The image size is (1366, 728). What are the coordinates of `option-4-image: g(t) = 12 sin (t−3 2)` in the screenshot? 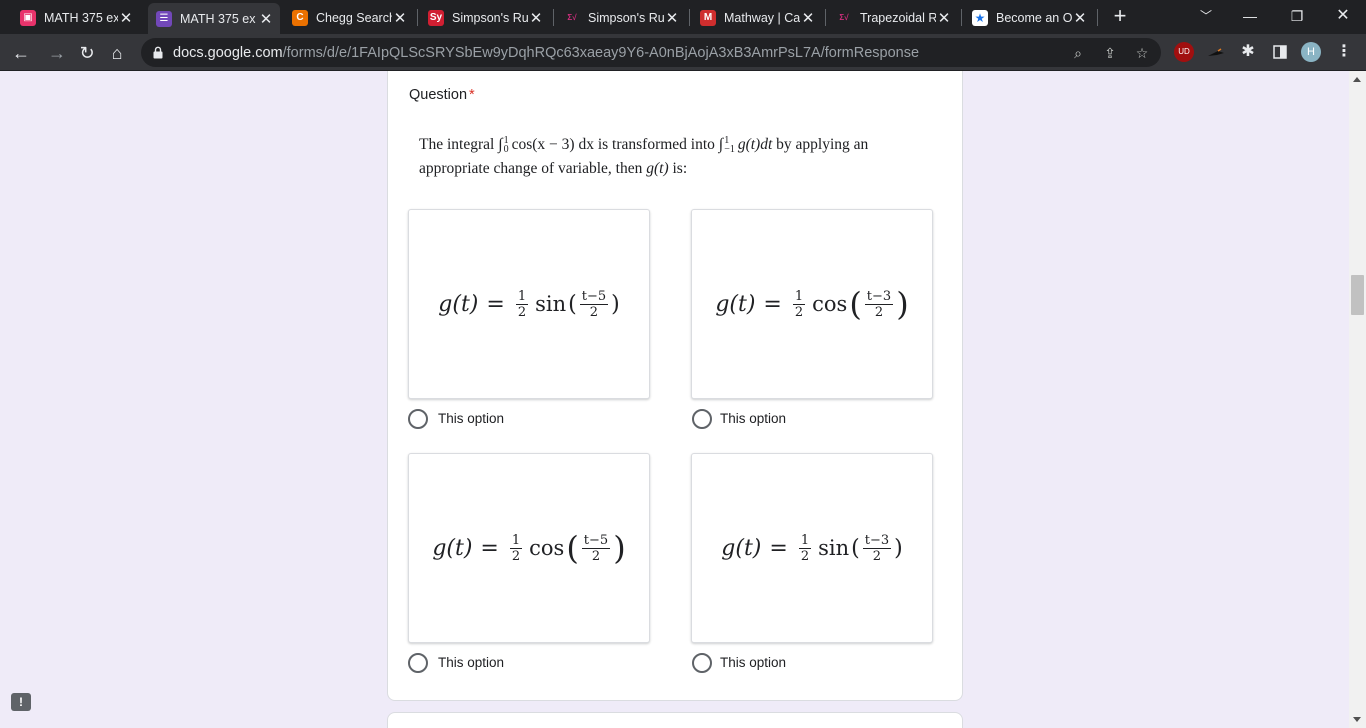 It's located at (812, 548).